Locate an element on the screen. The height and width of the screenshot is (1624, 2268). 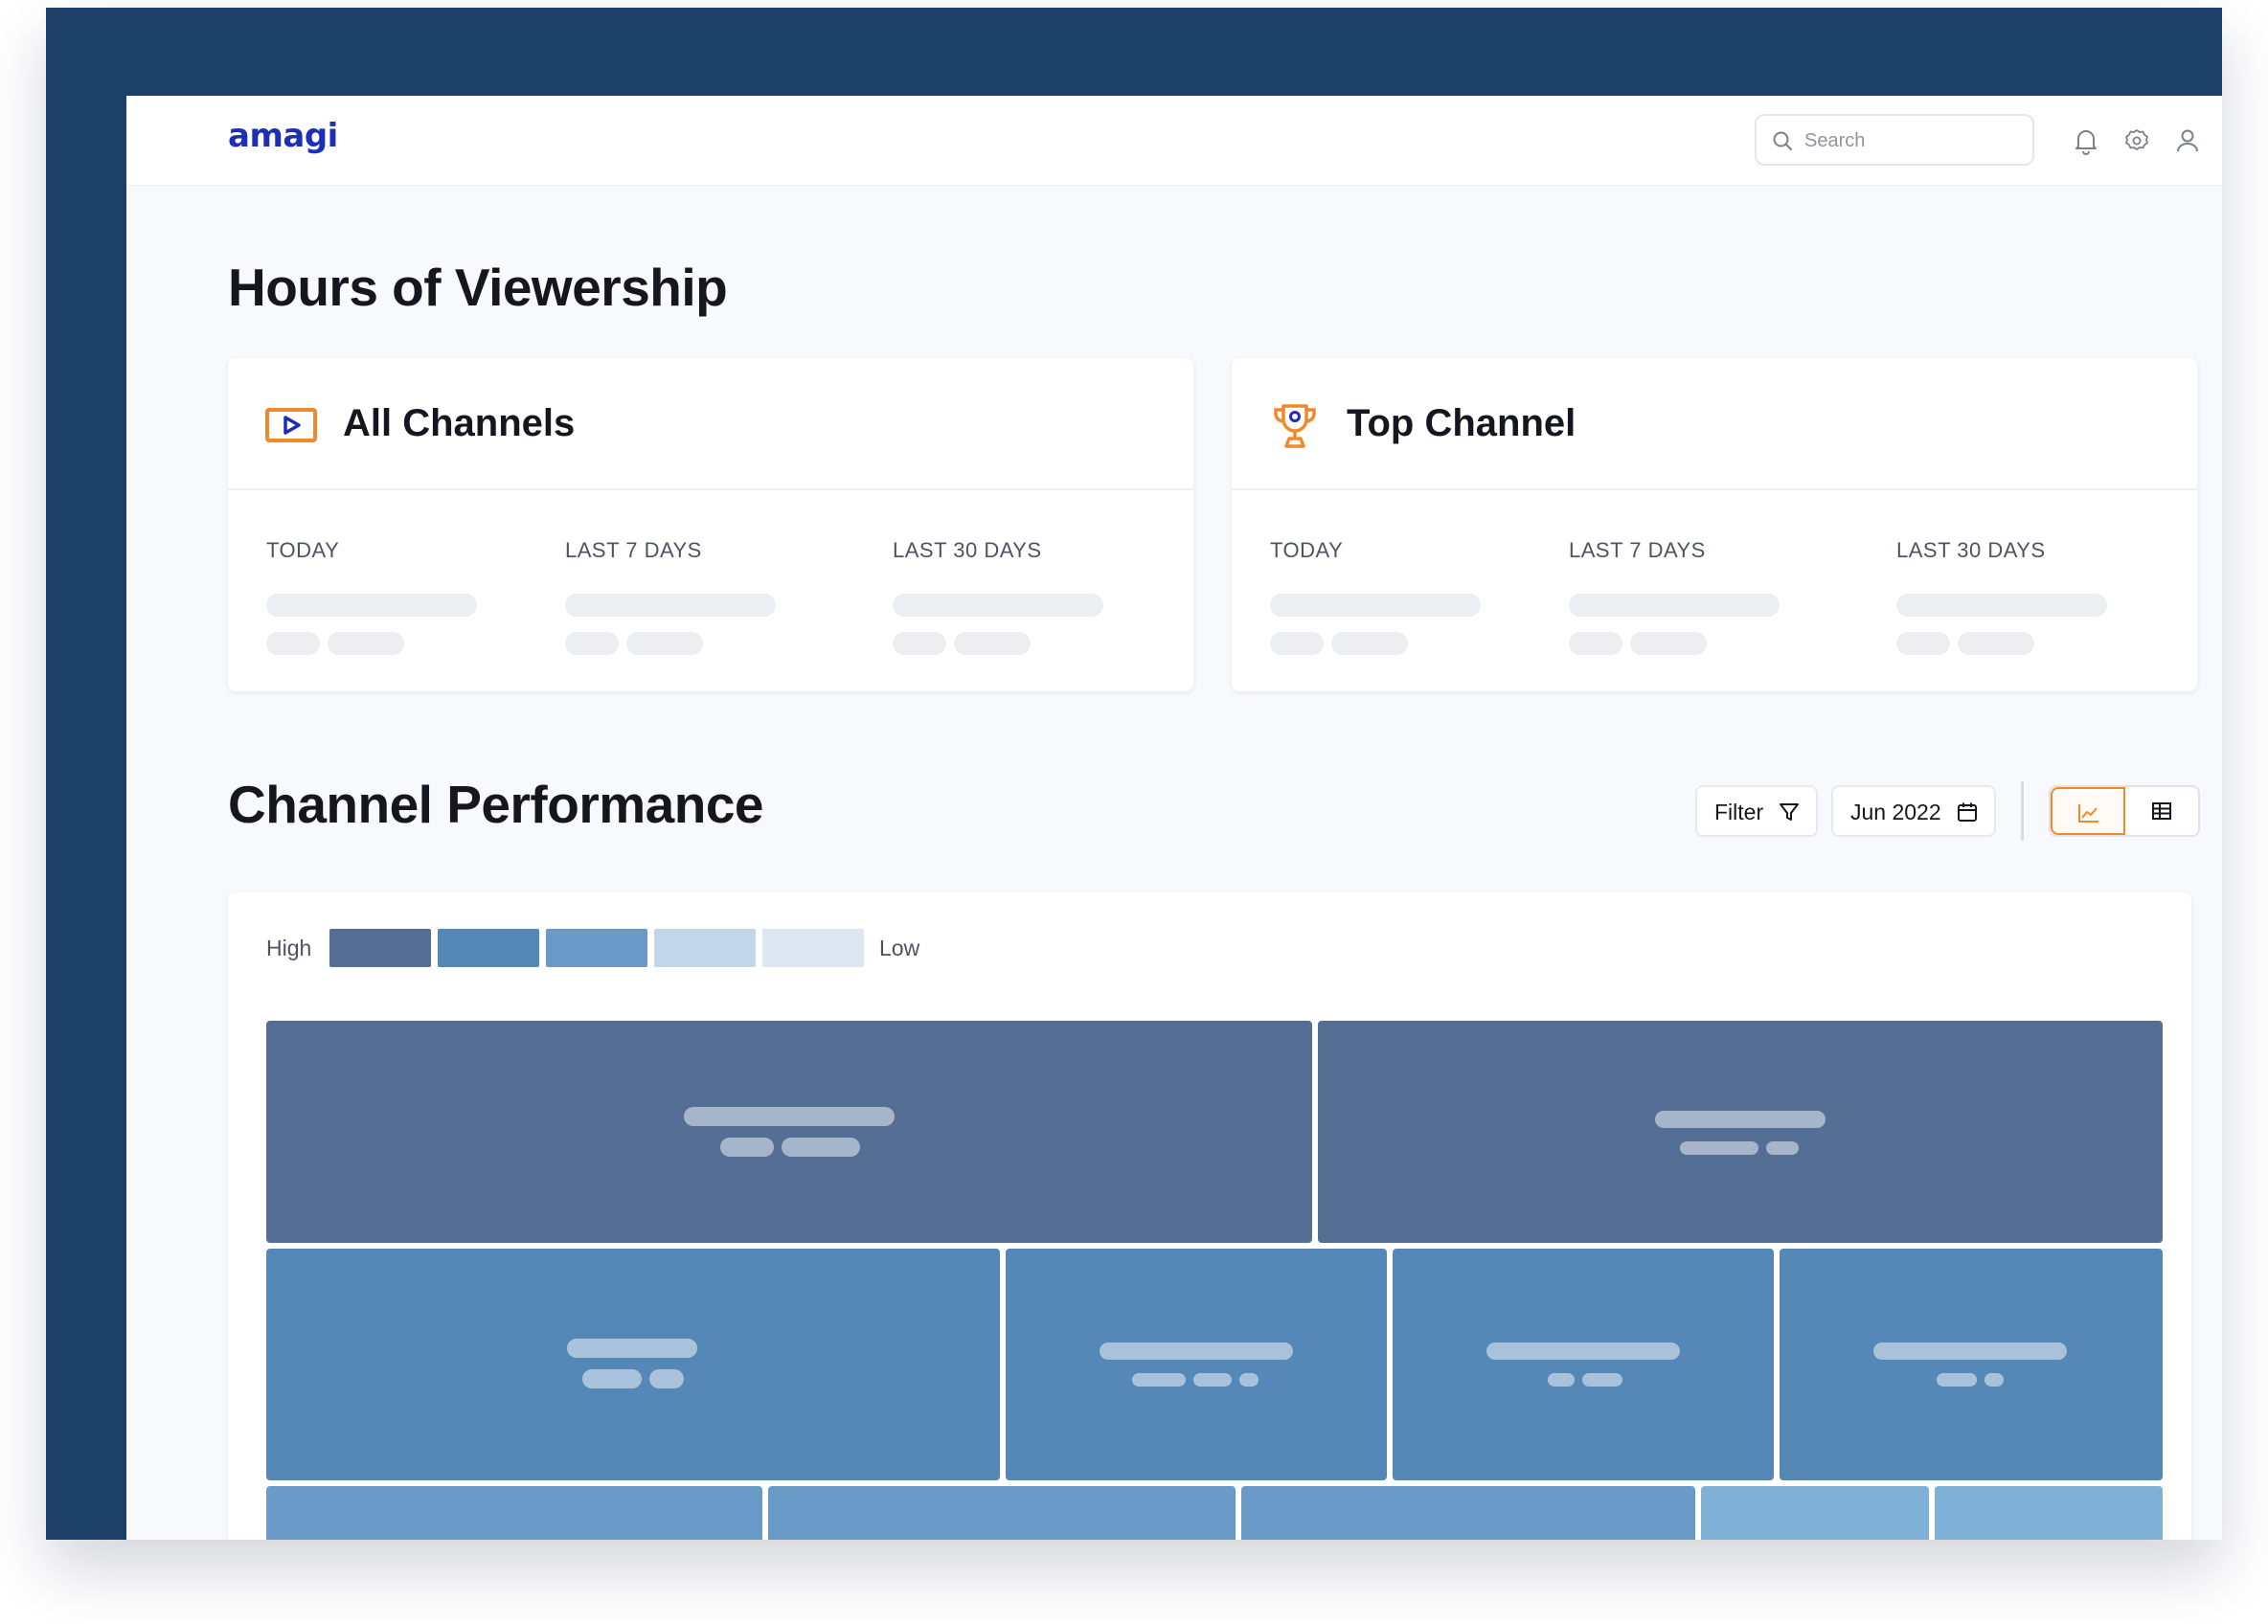
filter-button: Filter is located at coordinates (1756, 811).